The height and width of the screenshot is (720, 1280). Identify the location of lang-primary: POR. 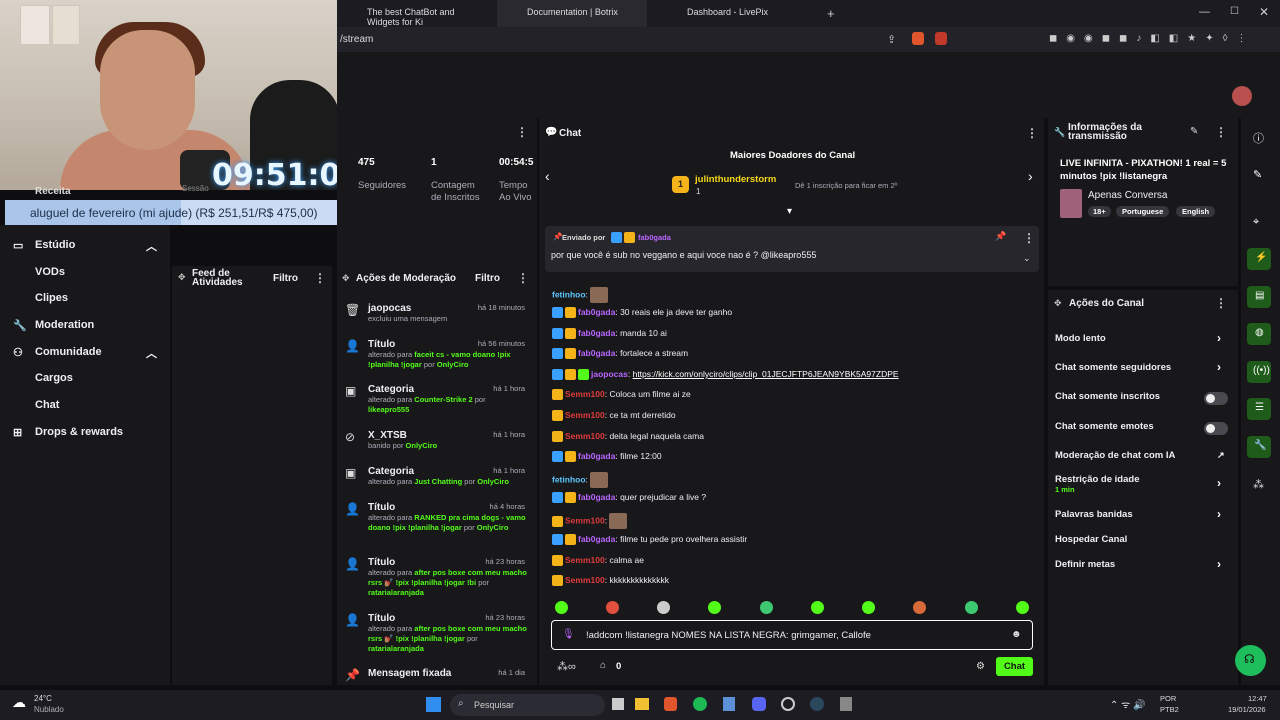
(1168, 698).